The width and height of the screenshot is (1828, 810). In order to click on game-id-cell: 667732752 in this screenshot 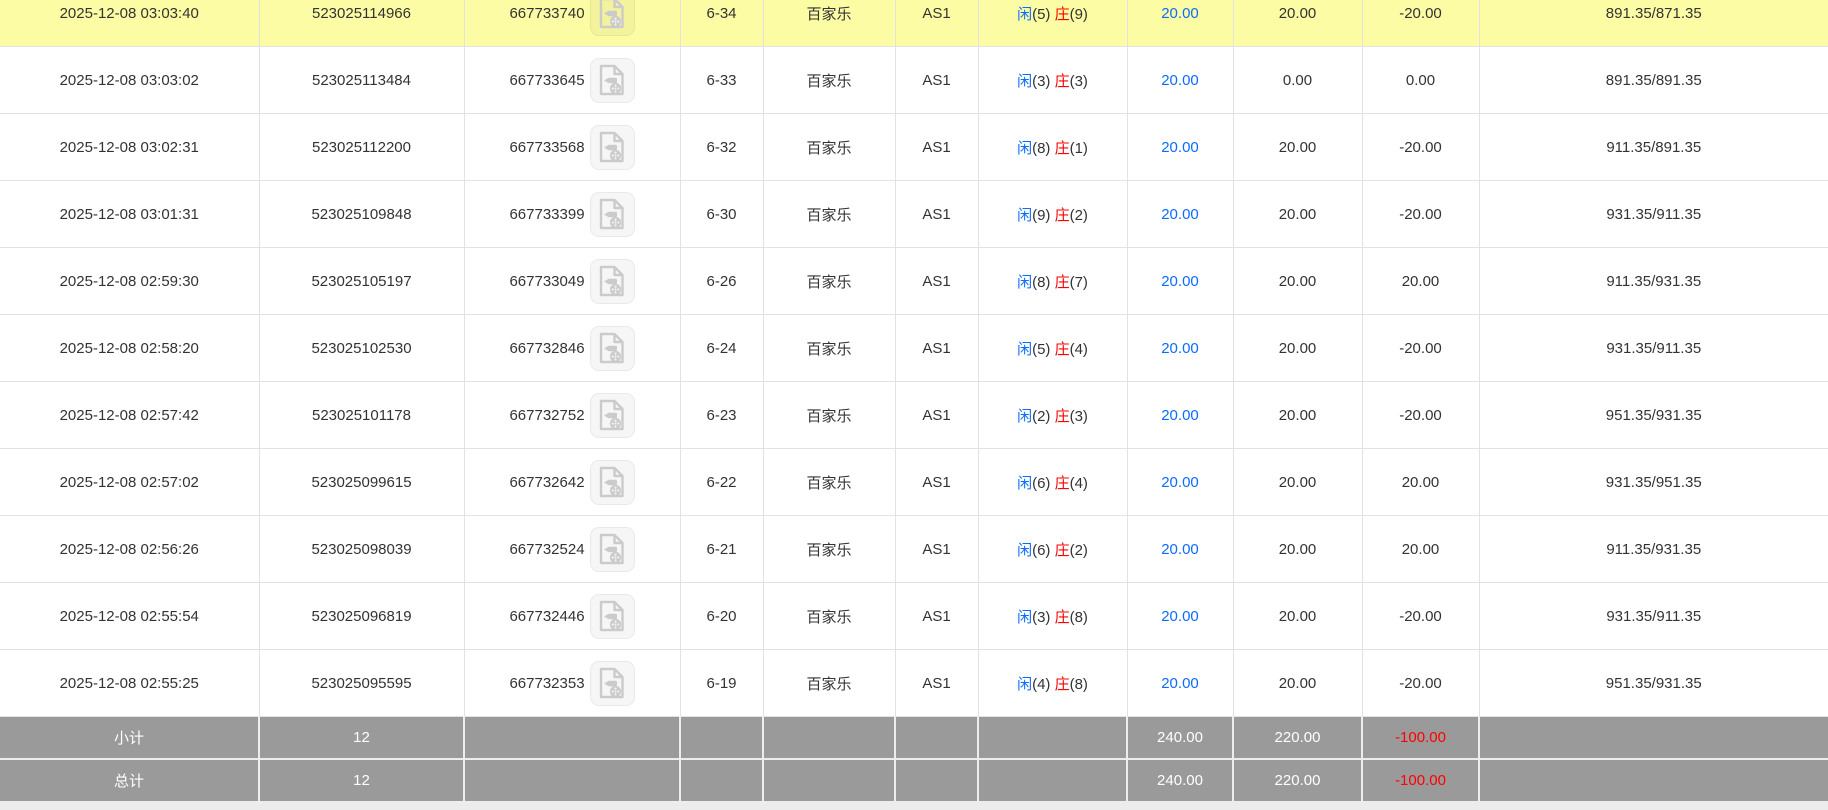, I will do `click(572, 415)`.